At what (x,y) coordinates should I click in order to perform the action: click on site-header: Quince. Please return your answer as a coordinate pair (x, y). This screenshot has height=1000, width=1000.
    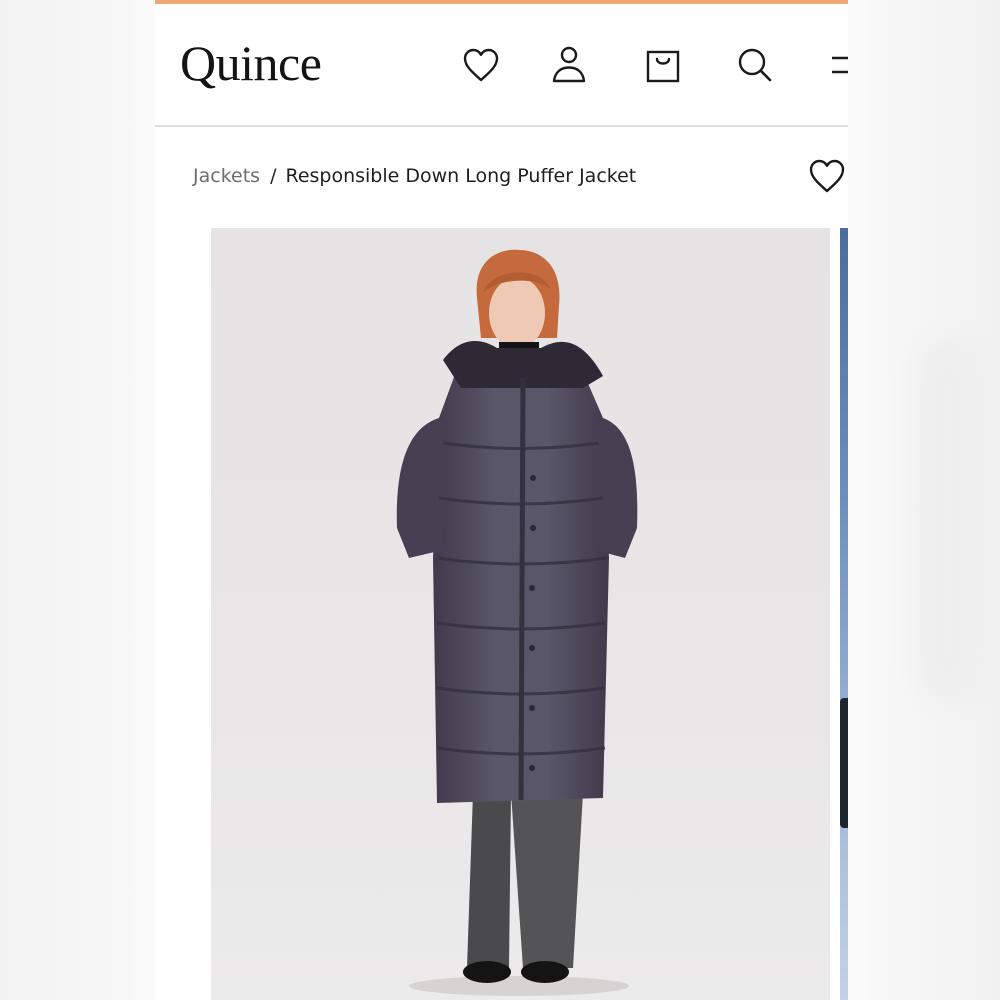
    Looking at the image, I should click on (501, 65).